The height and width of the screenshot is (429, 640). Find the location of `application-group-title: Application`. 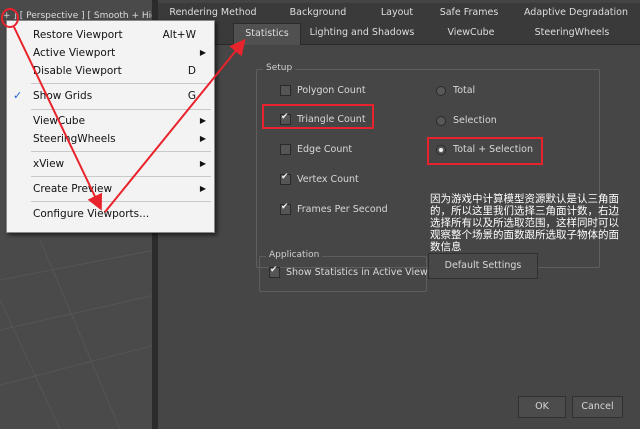

application-group-title: Application is located at coordinates (294, 255).